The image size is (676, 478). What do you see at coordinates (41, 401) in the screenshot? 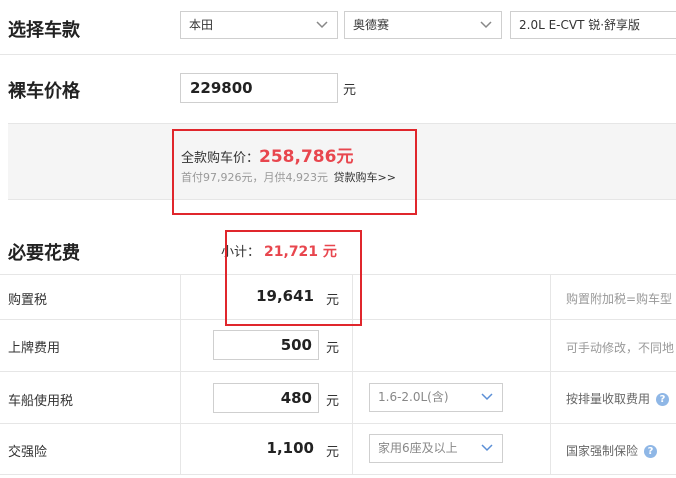
I see `vessel-tax-label: 车船使用税` at bounding box center [41, 401].